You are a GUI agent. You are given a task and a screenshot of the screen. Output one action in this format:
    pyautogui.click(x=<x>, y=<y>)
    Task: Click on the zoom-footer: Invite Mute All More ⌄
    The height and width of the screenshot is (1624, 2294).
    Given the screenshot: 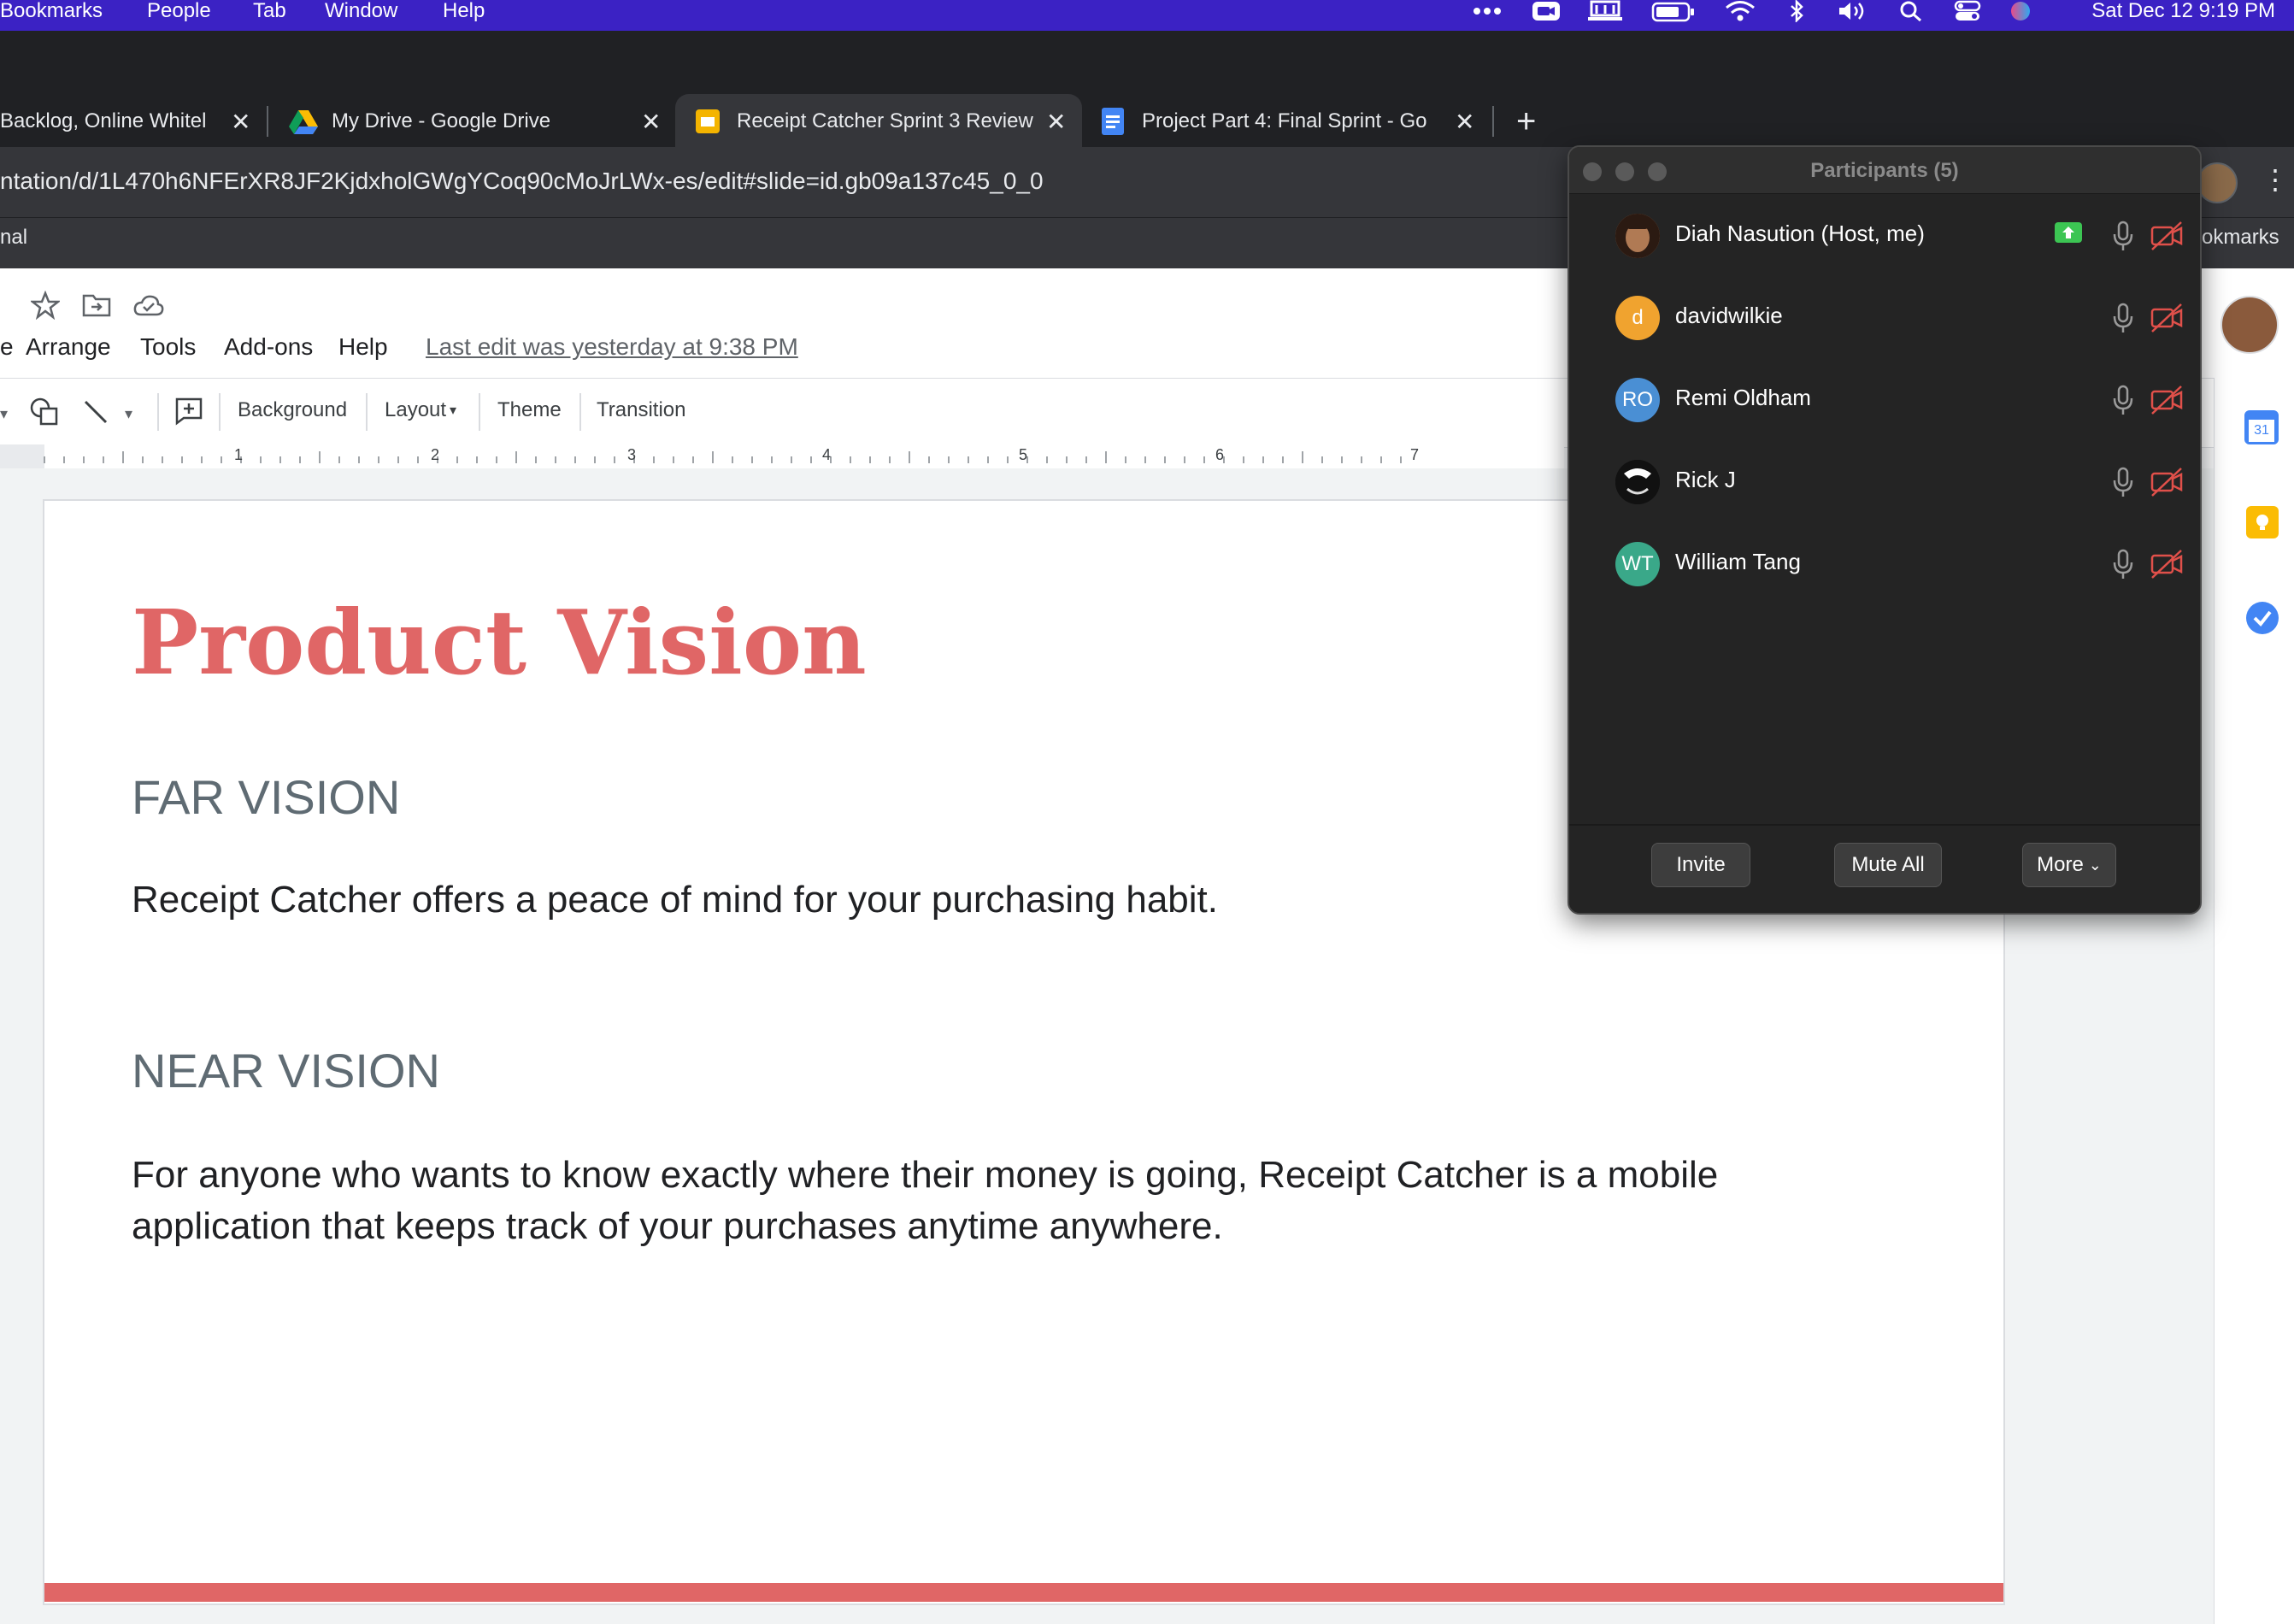 What is the action you would take?
    pyautogui.click(x=1884, y=868)
    